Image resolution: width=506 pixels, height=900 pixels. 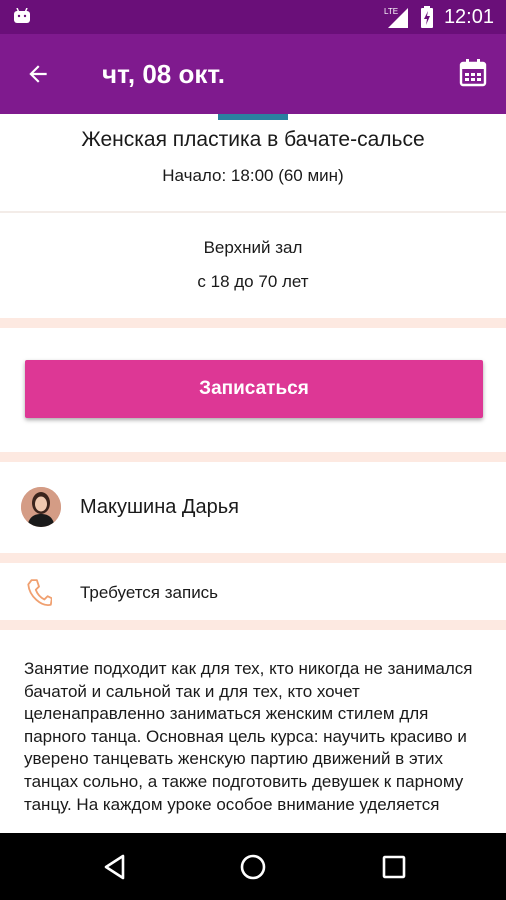 I want to click on navigation-bar, so click(x=253, y=866).